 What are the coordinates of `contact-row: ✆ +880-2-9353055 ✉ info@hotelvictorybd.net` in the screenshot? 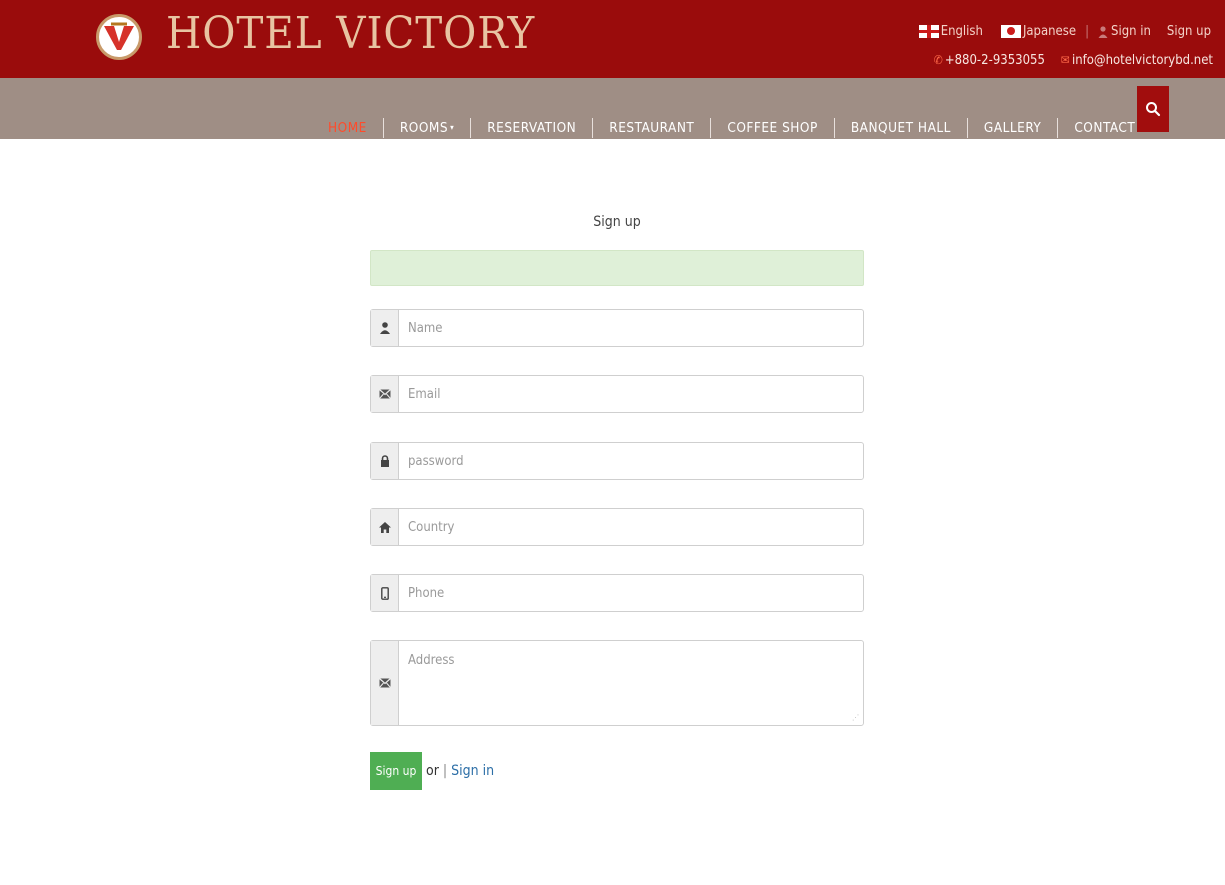 It's located at (1073, 60).